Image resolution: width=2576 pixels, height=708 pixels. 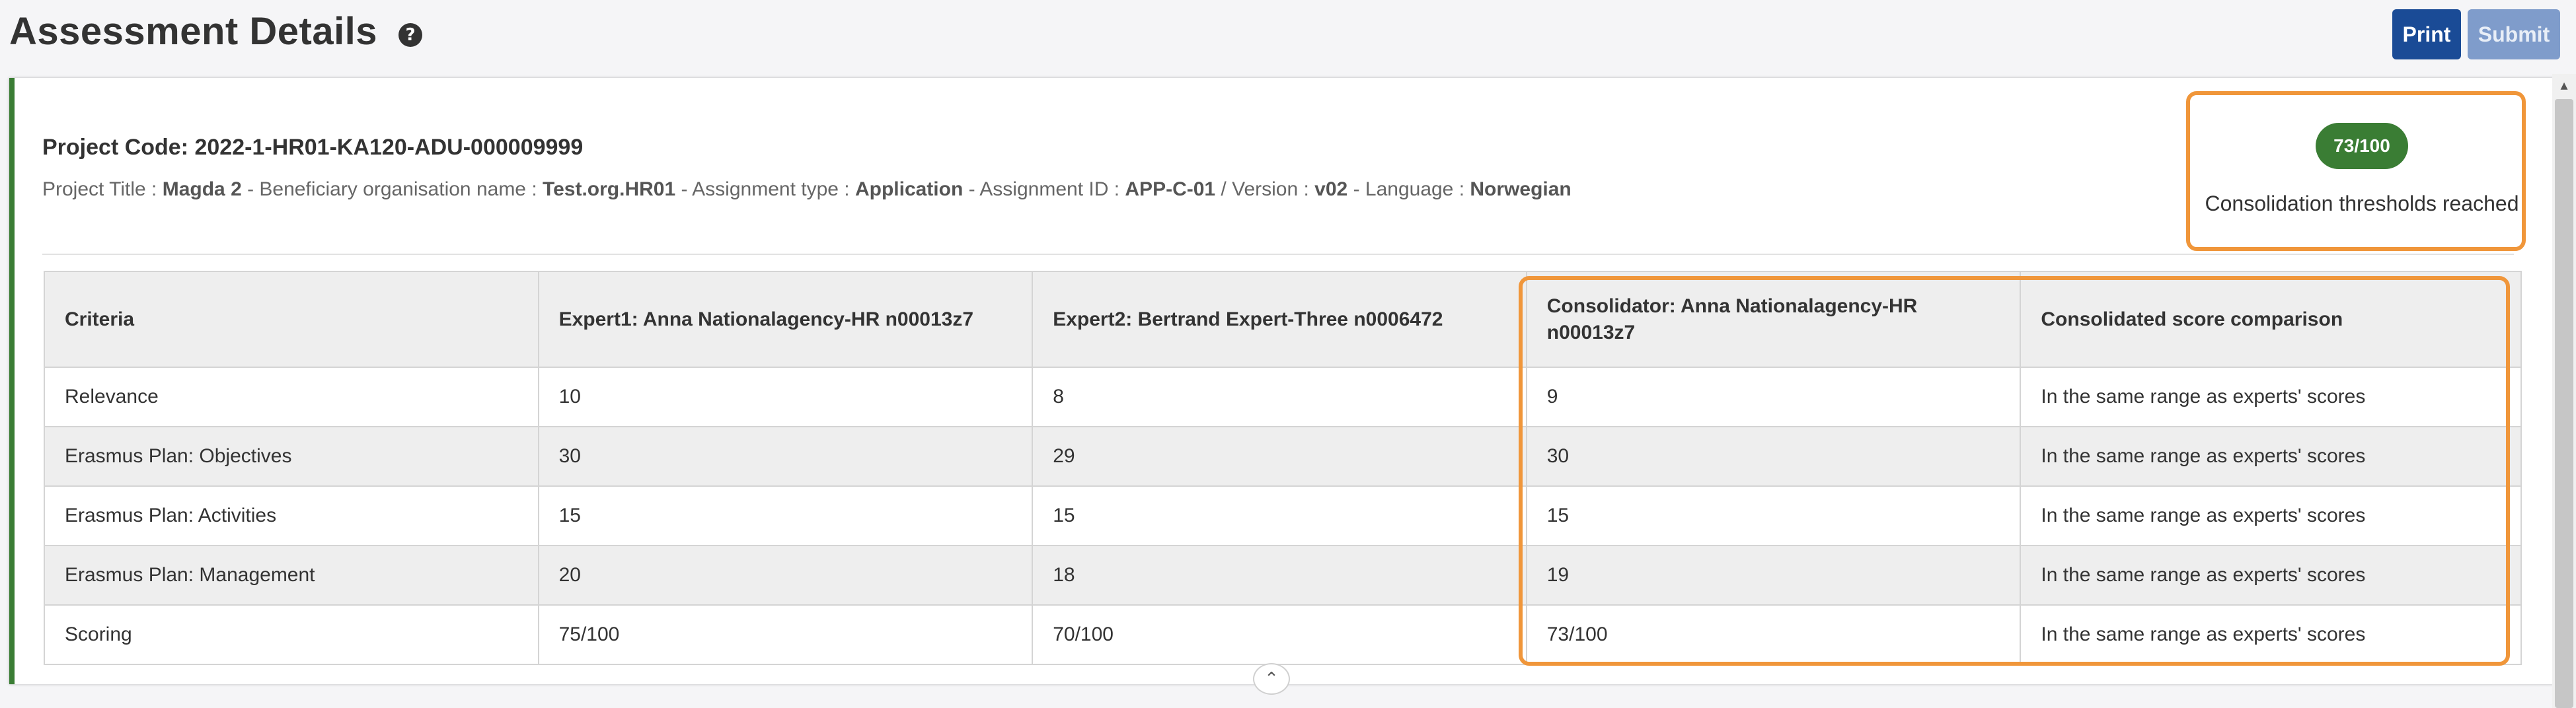 What do you see at coordinates (1280, 397) in the screenshot?
I see `cell-expert2: 8` at bounding box center [1280, 397].